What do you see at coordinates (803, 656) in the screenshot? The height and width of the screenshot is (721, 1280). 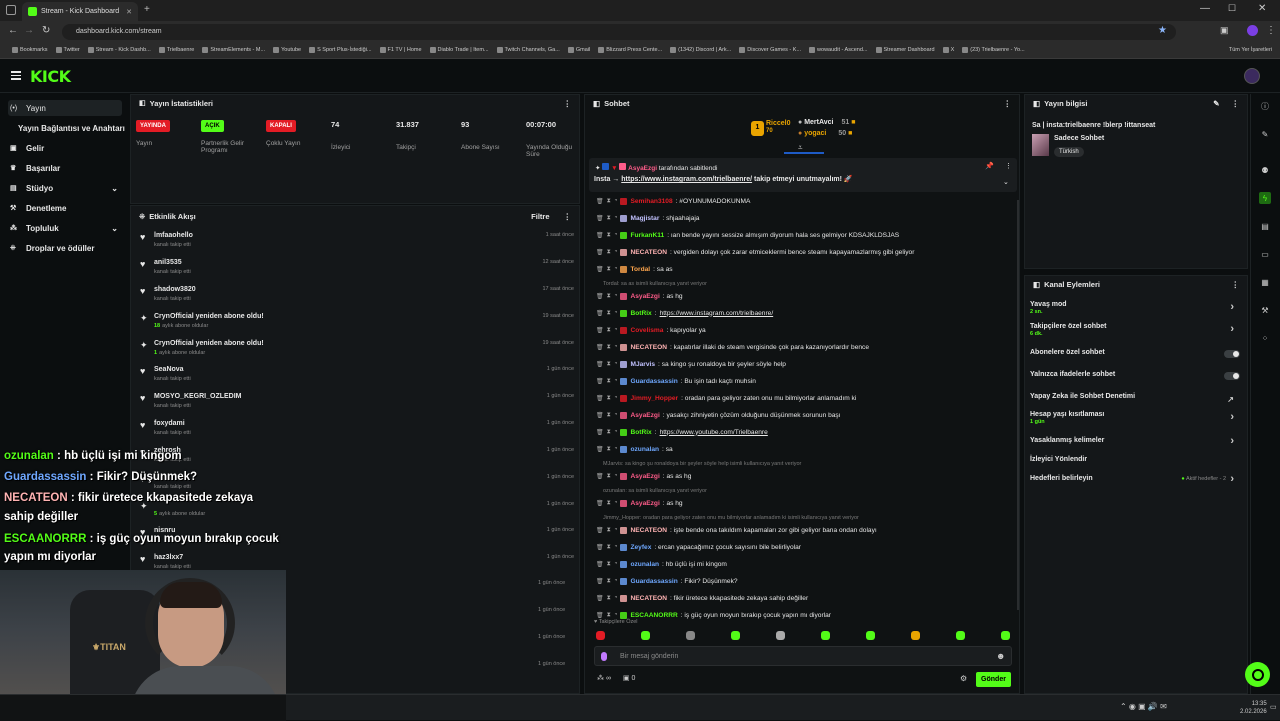 I see `chat-input: Bir mesaj gönderin ☻` at bounding box center [803, 656].